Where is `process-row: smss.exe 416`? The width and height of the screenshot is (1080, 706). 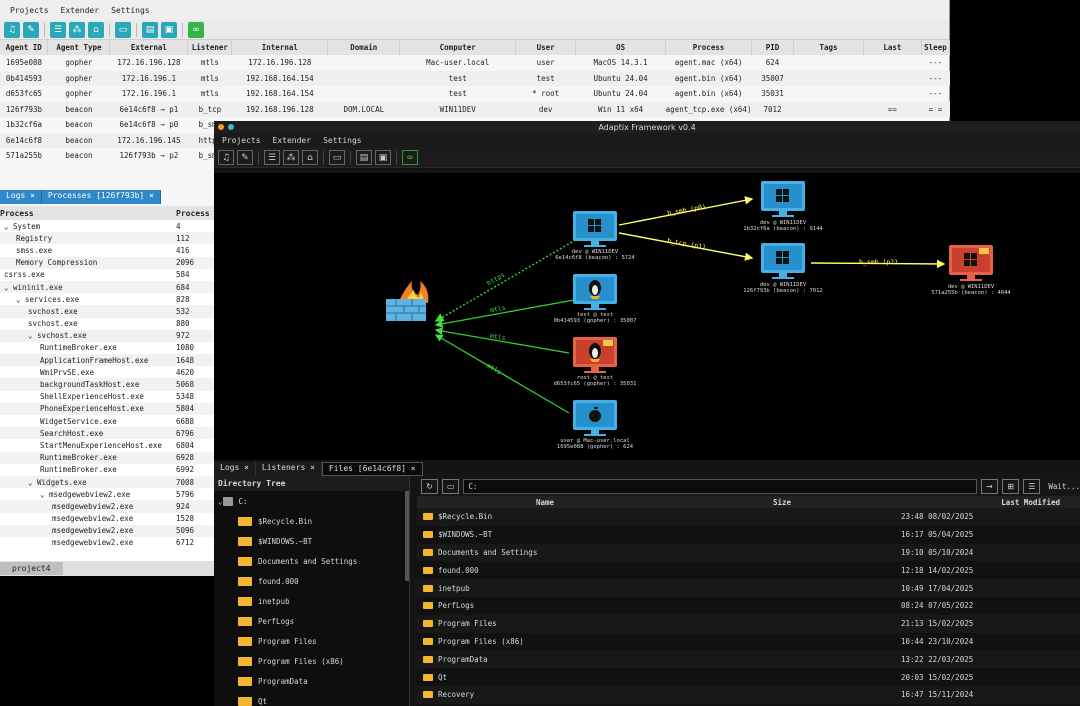
process-row: smss.exe 416 is located at coordinates (107, 250).